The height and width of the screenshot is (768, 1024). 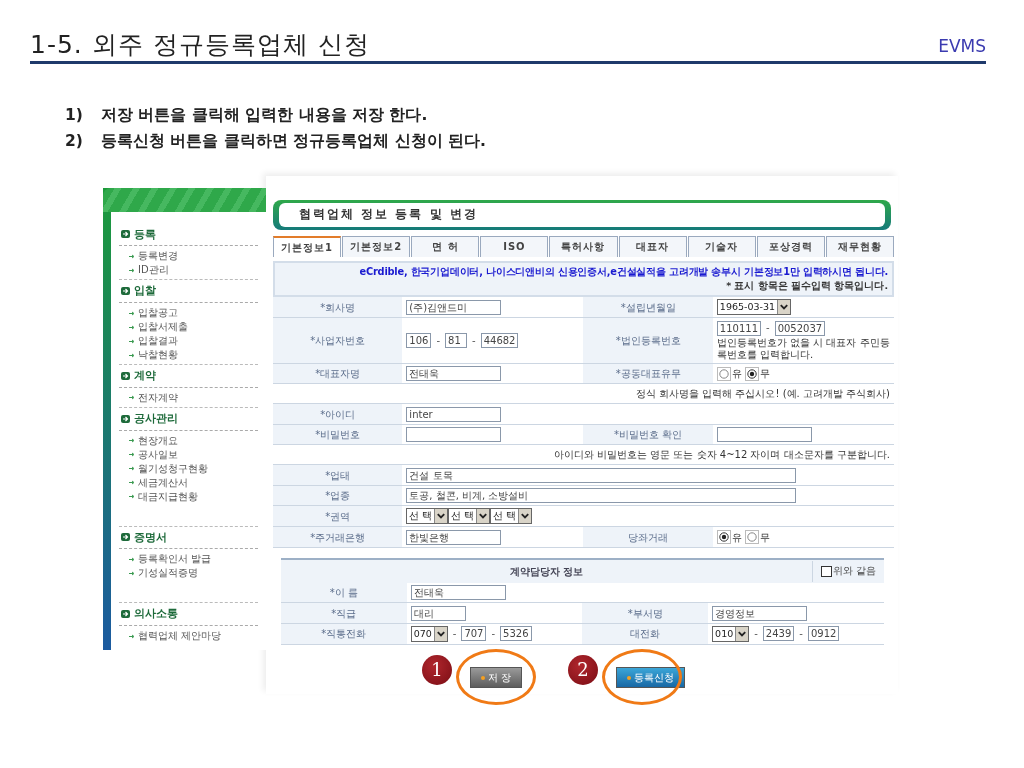 I want to click on field-label: *업종, so click(x=338, y=496).